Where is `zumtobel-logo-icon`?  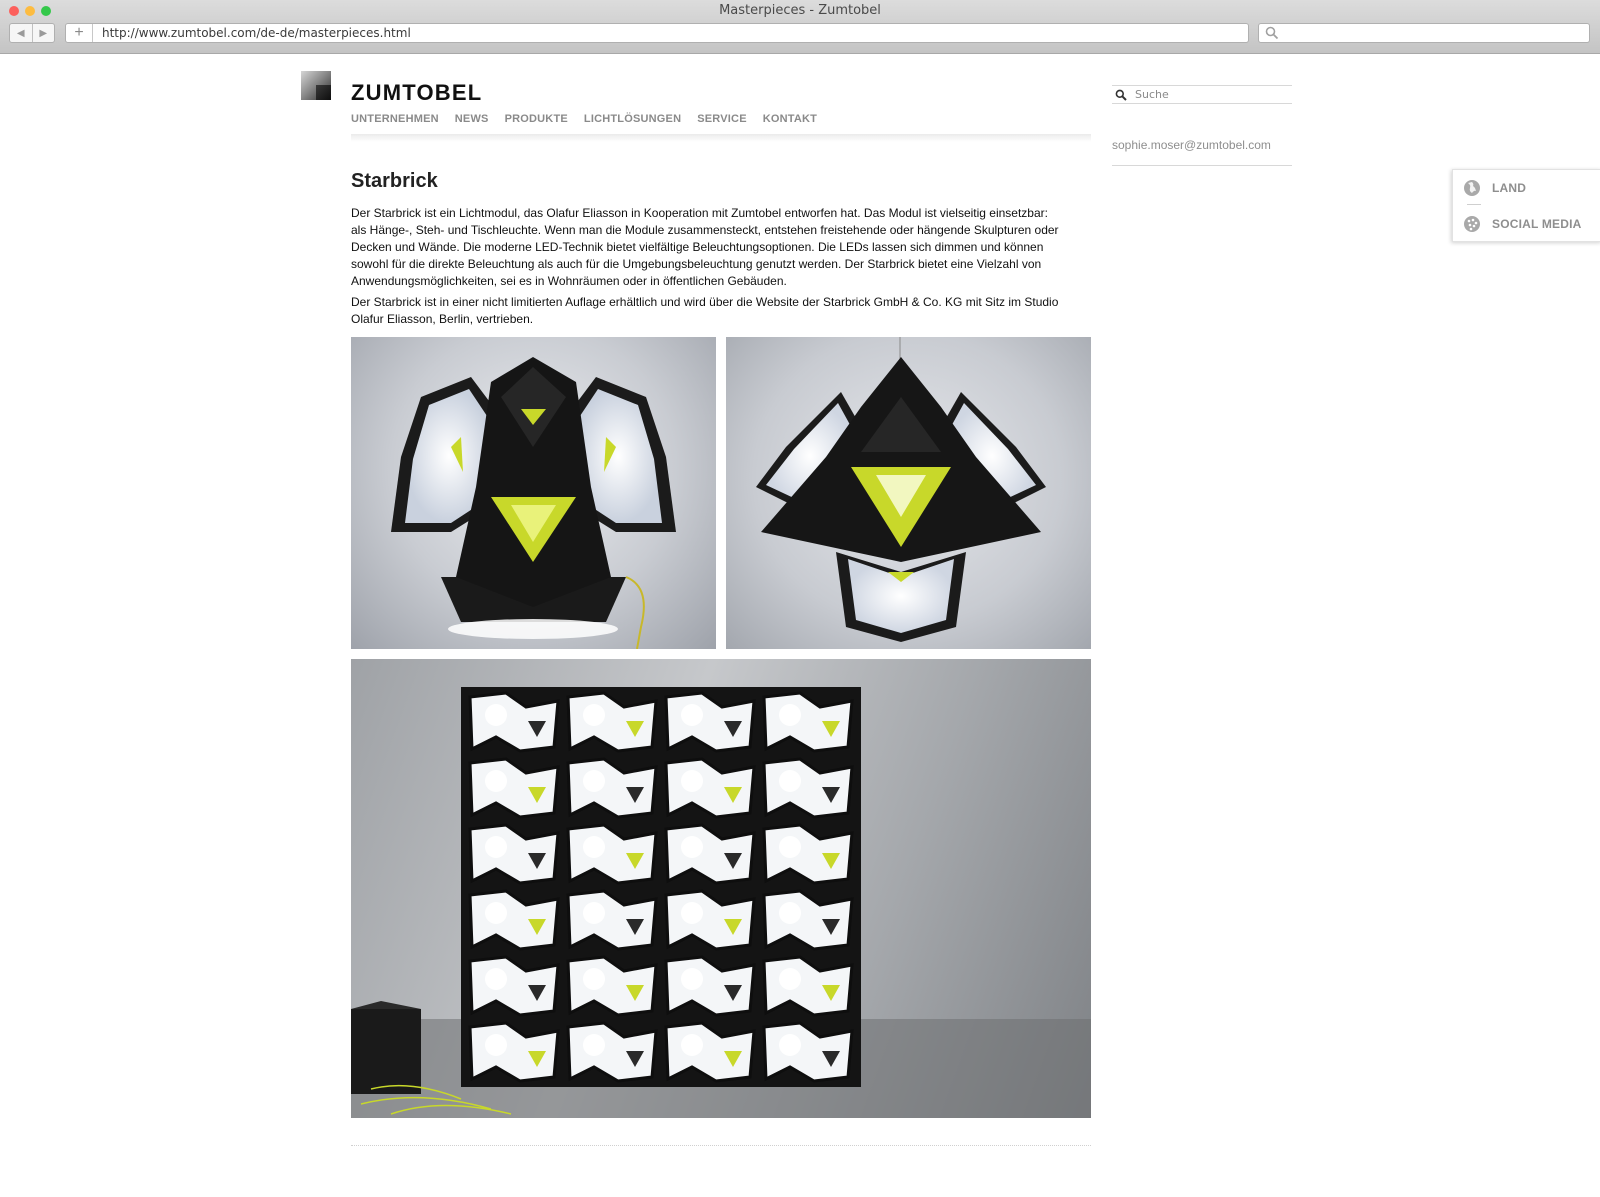 zumtobel-logo-icon is located at coordinates (316, 85).